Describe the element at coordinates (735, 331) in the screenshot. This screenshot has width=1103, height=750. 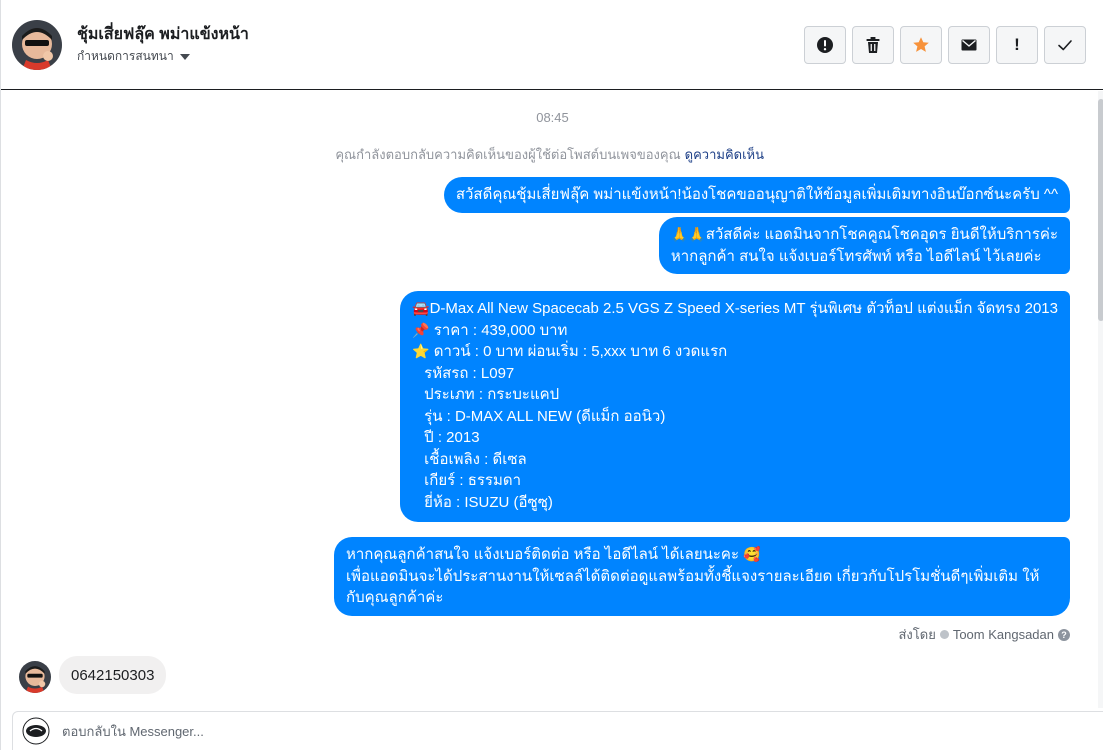
I see `message-line: 📌 ราคา : 439,000 บาท` at that location.